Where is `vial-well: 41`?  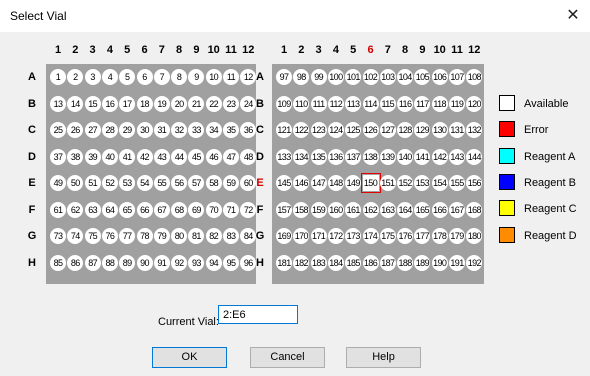 vial-well: 41 is located at coordinates (127, 156).